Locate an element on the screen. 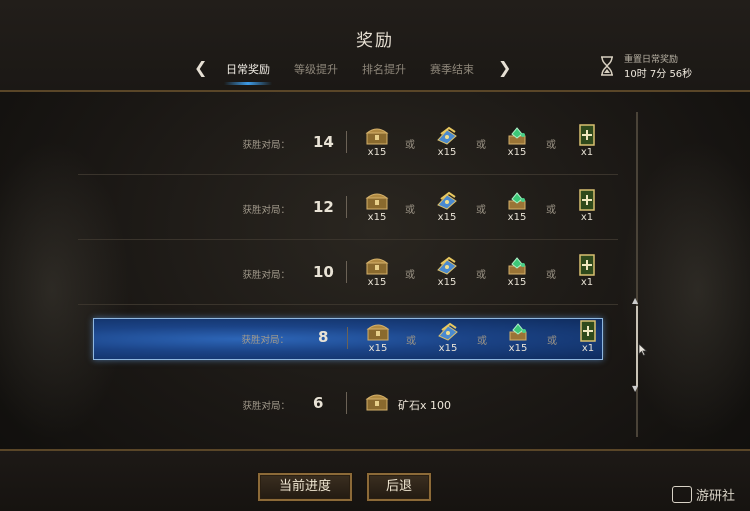 The width and height of the screenshot is (750, 511). reward-row: 获胜对局： 14 x15 或 x15 或 x15 或 x1 is located at coordinates (348, 143).